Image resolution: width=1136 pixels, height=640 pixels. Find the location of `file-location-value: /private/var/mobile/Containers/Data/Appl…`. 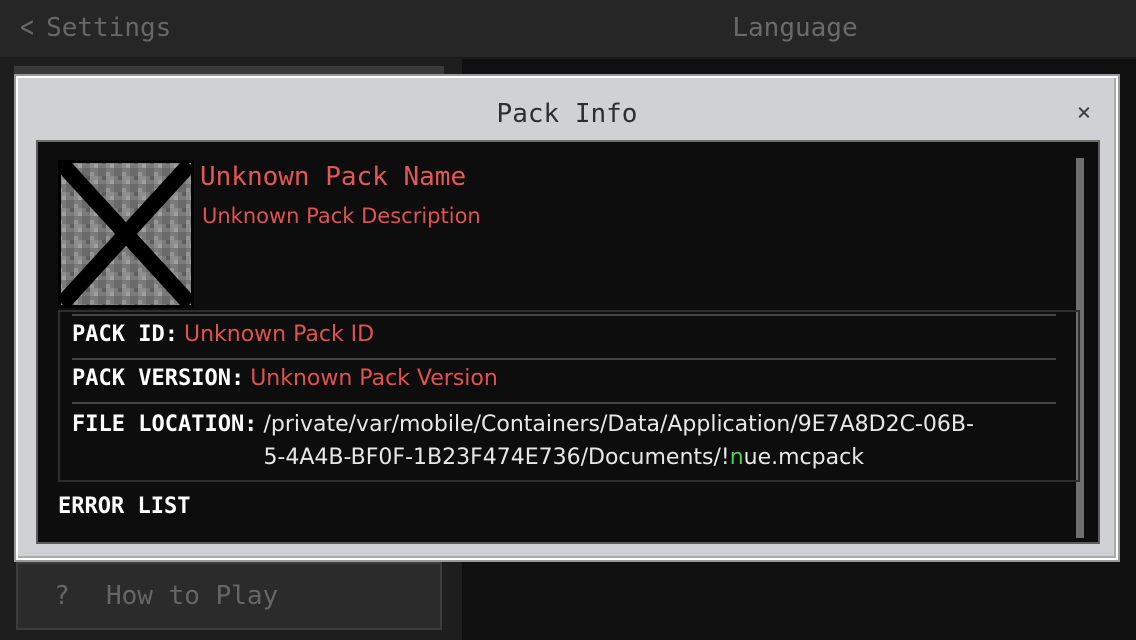

file-location-value: /private/var/mobile/Containers/Data/Appl… is located at coordinates (618, 441).